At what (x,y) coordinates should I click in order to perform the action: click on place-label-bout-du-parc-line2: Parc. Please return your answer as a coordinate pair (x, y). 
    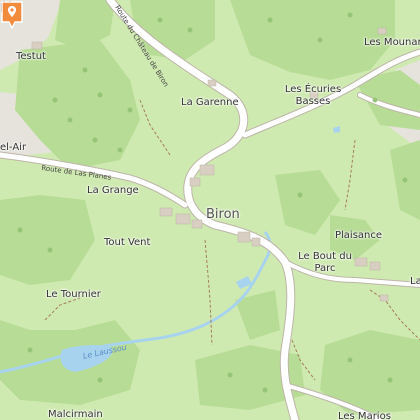
    Looking at the image, I should click on (325, 268).